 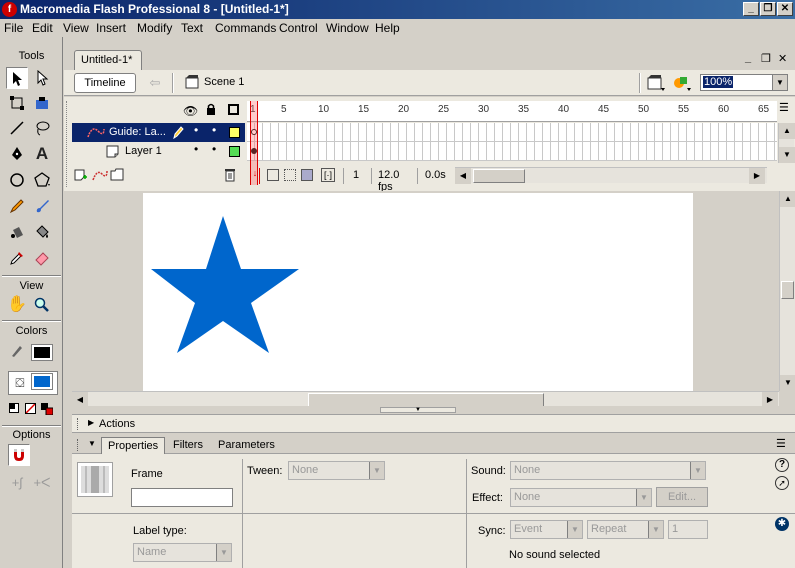 What do you see at coordinates (42, 381) in the screenshot?
I see `fill-color-swatch` at bounding box center [42, 381].